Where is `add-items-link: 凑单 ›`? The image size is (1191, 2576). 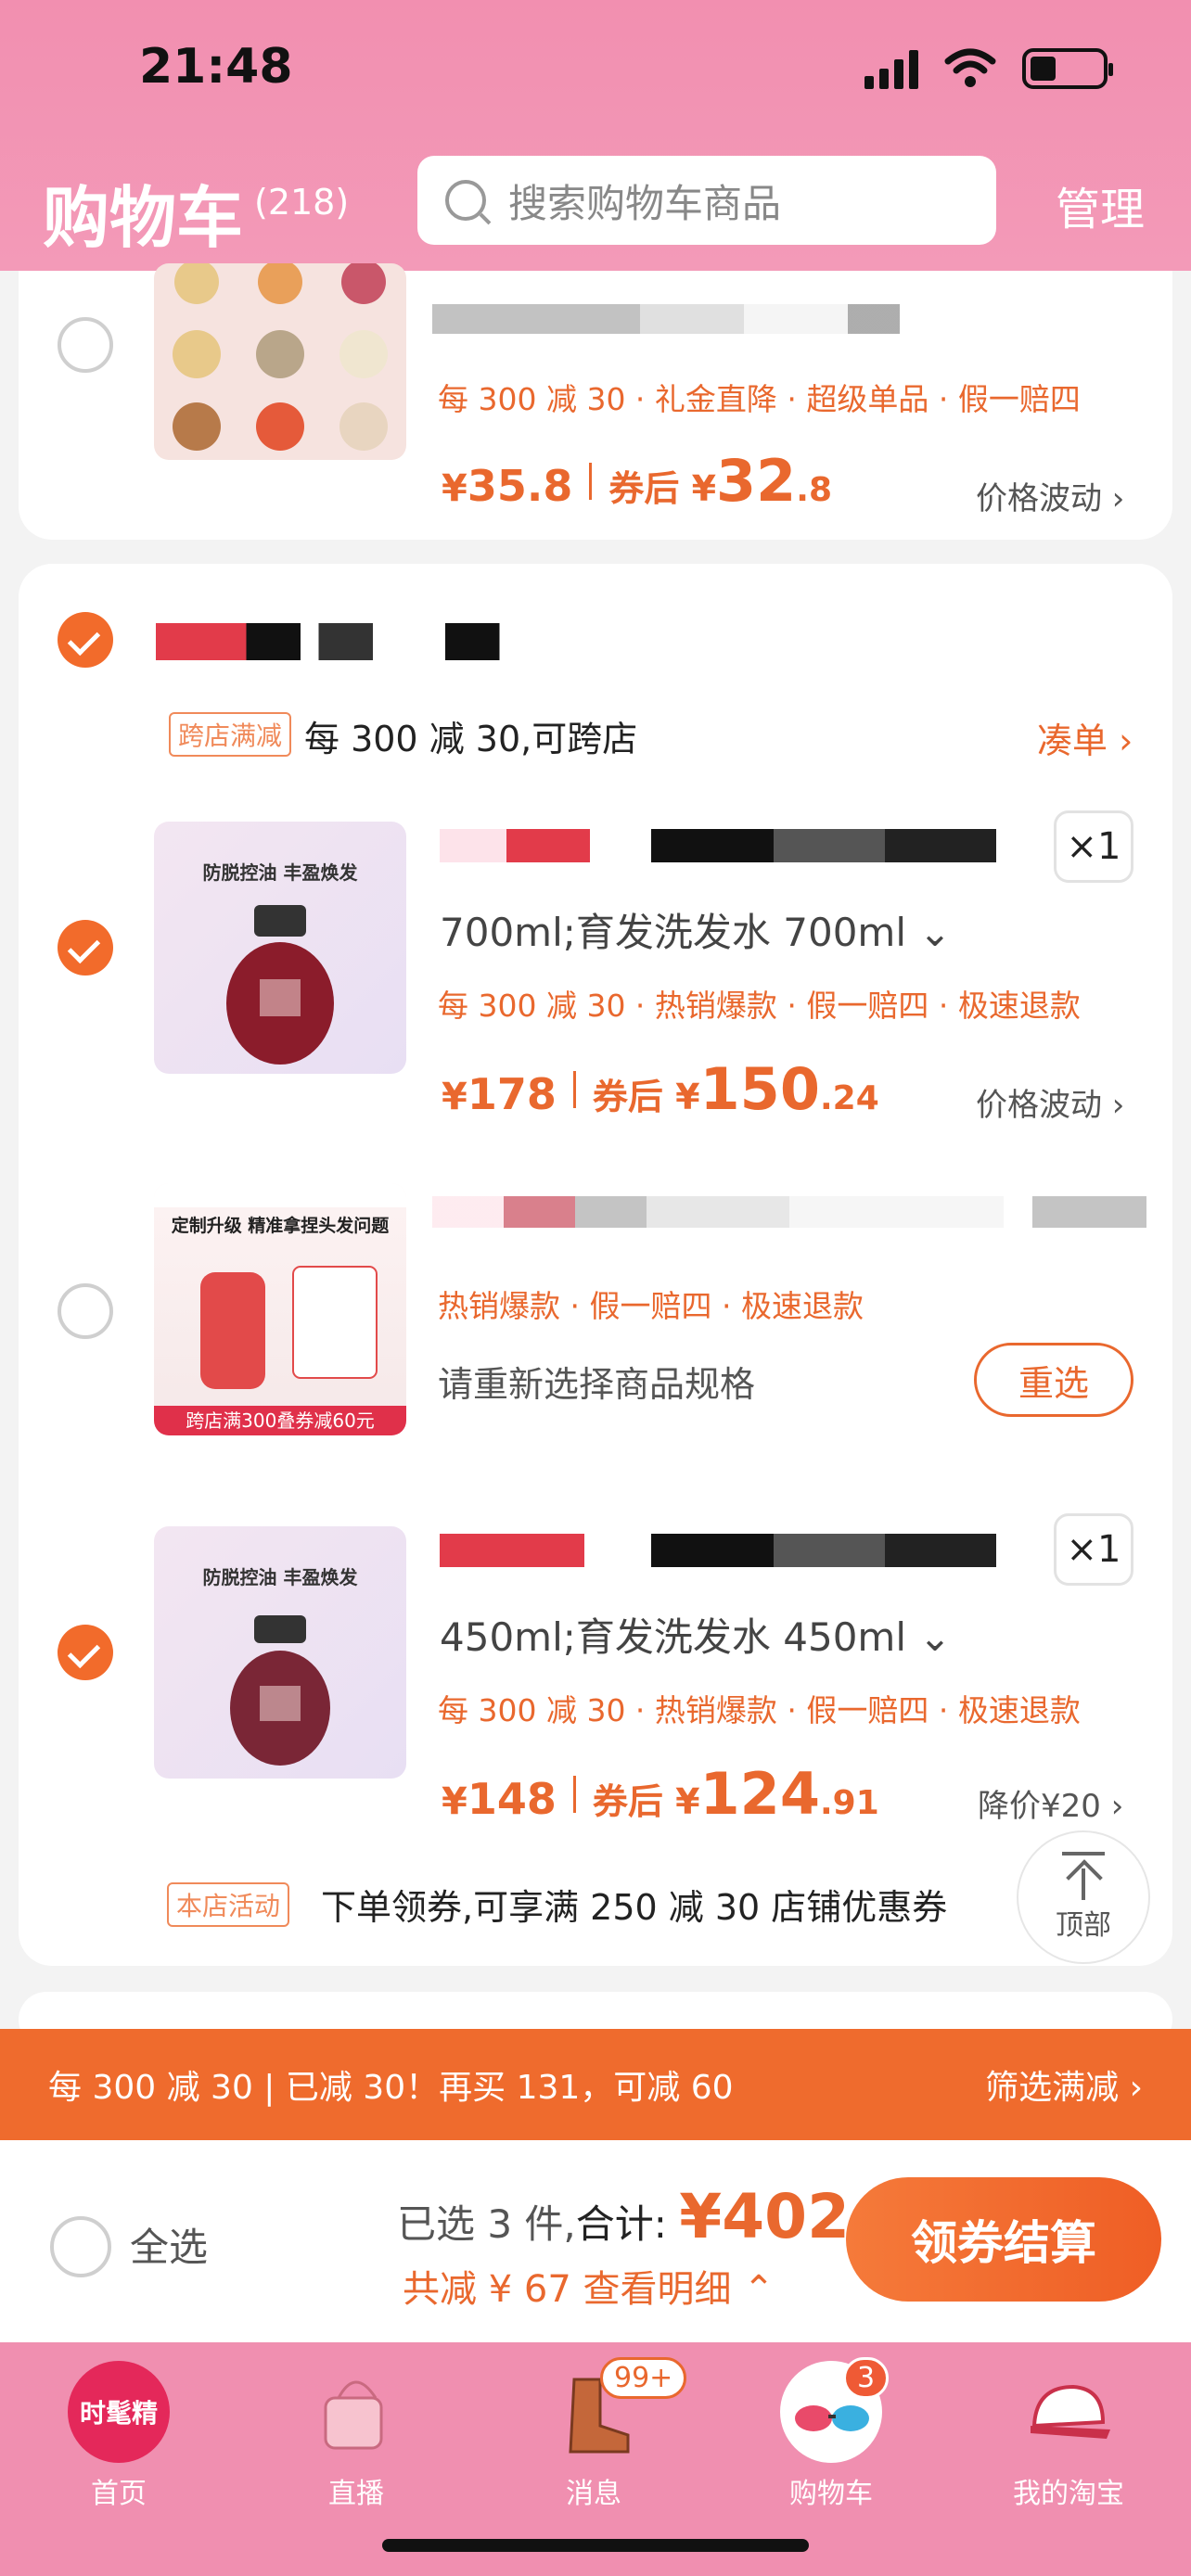 add-items-link: 凑单 › is located at coordinates (1085, 737).